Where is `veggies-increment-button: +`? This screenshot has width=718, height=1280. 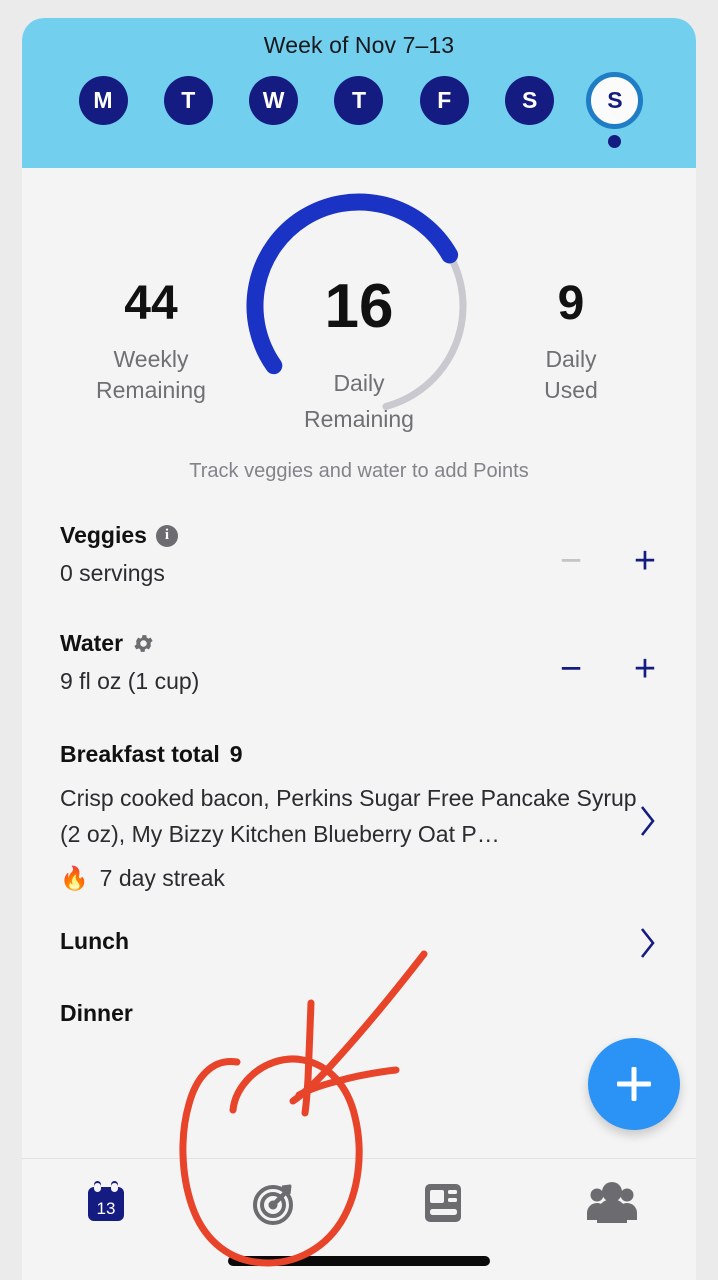 veggies-increment-button: + is located at coordinates (645, 561).